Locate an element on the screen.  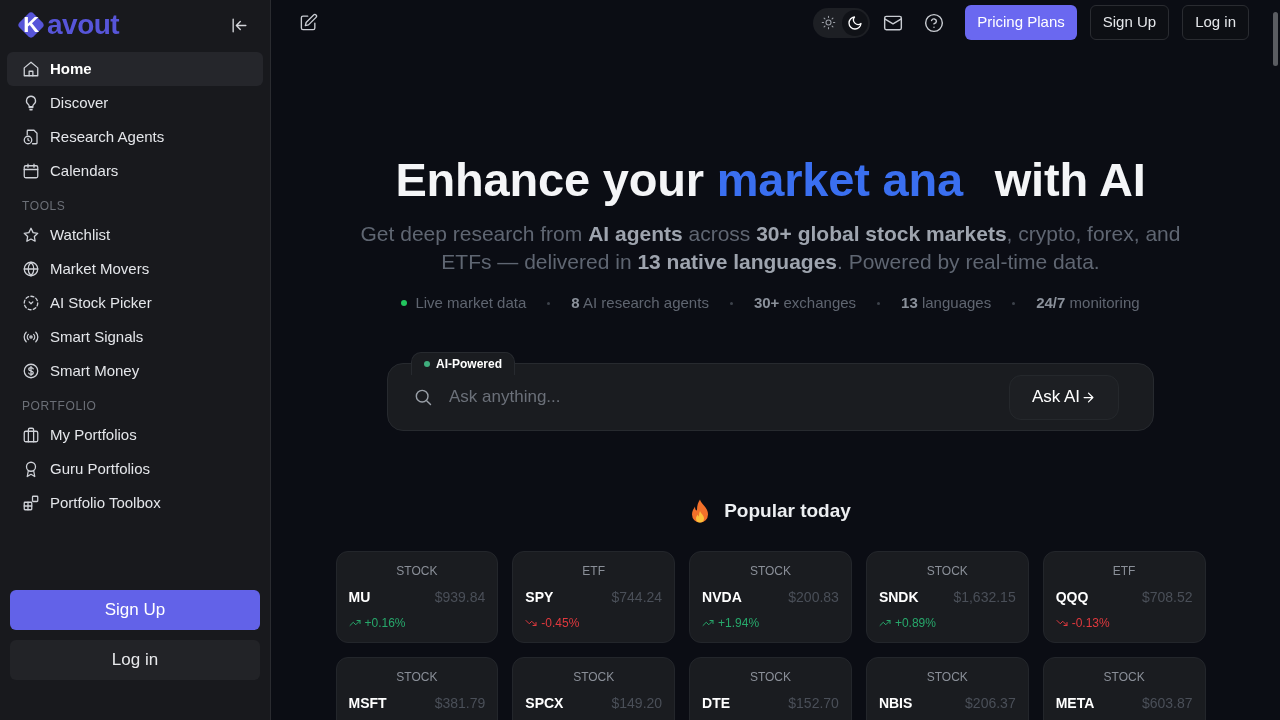
price-change: +0.16% is located at coordinates (385, 623).